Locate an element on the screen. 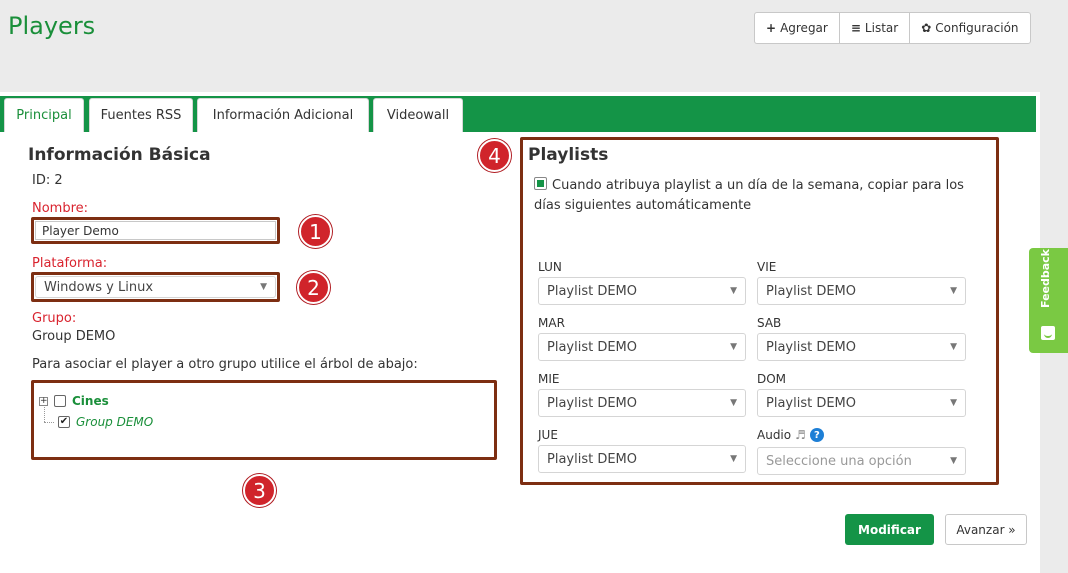  cines-checkbox is located at coordinates (60, 401).